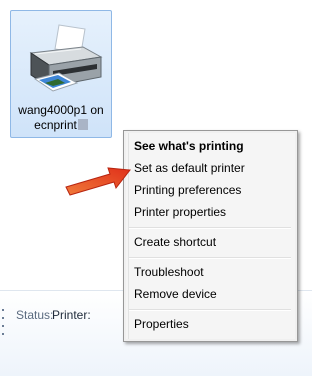  What do you see at coordinates (213, 168) in the screenshot?
I see `menu-item-set-default-printer: Set as default printer` at bounding box center [213, 168].